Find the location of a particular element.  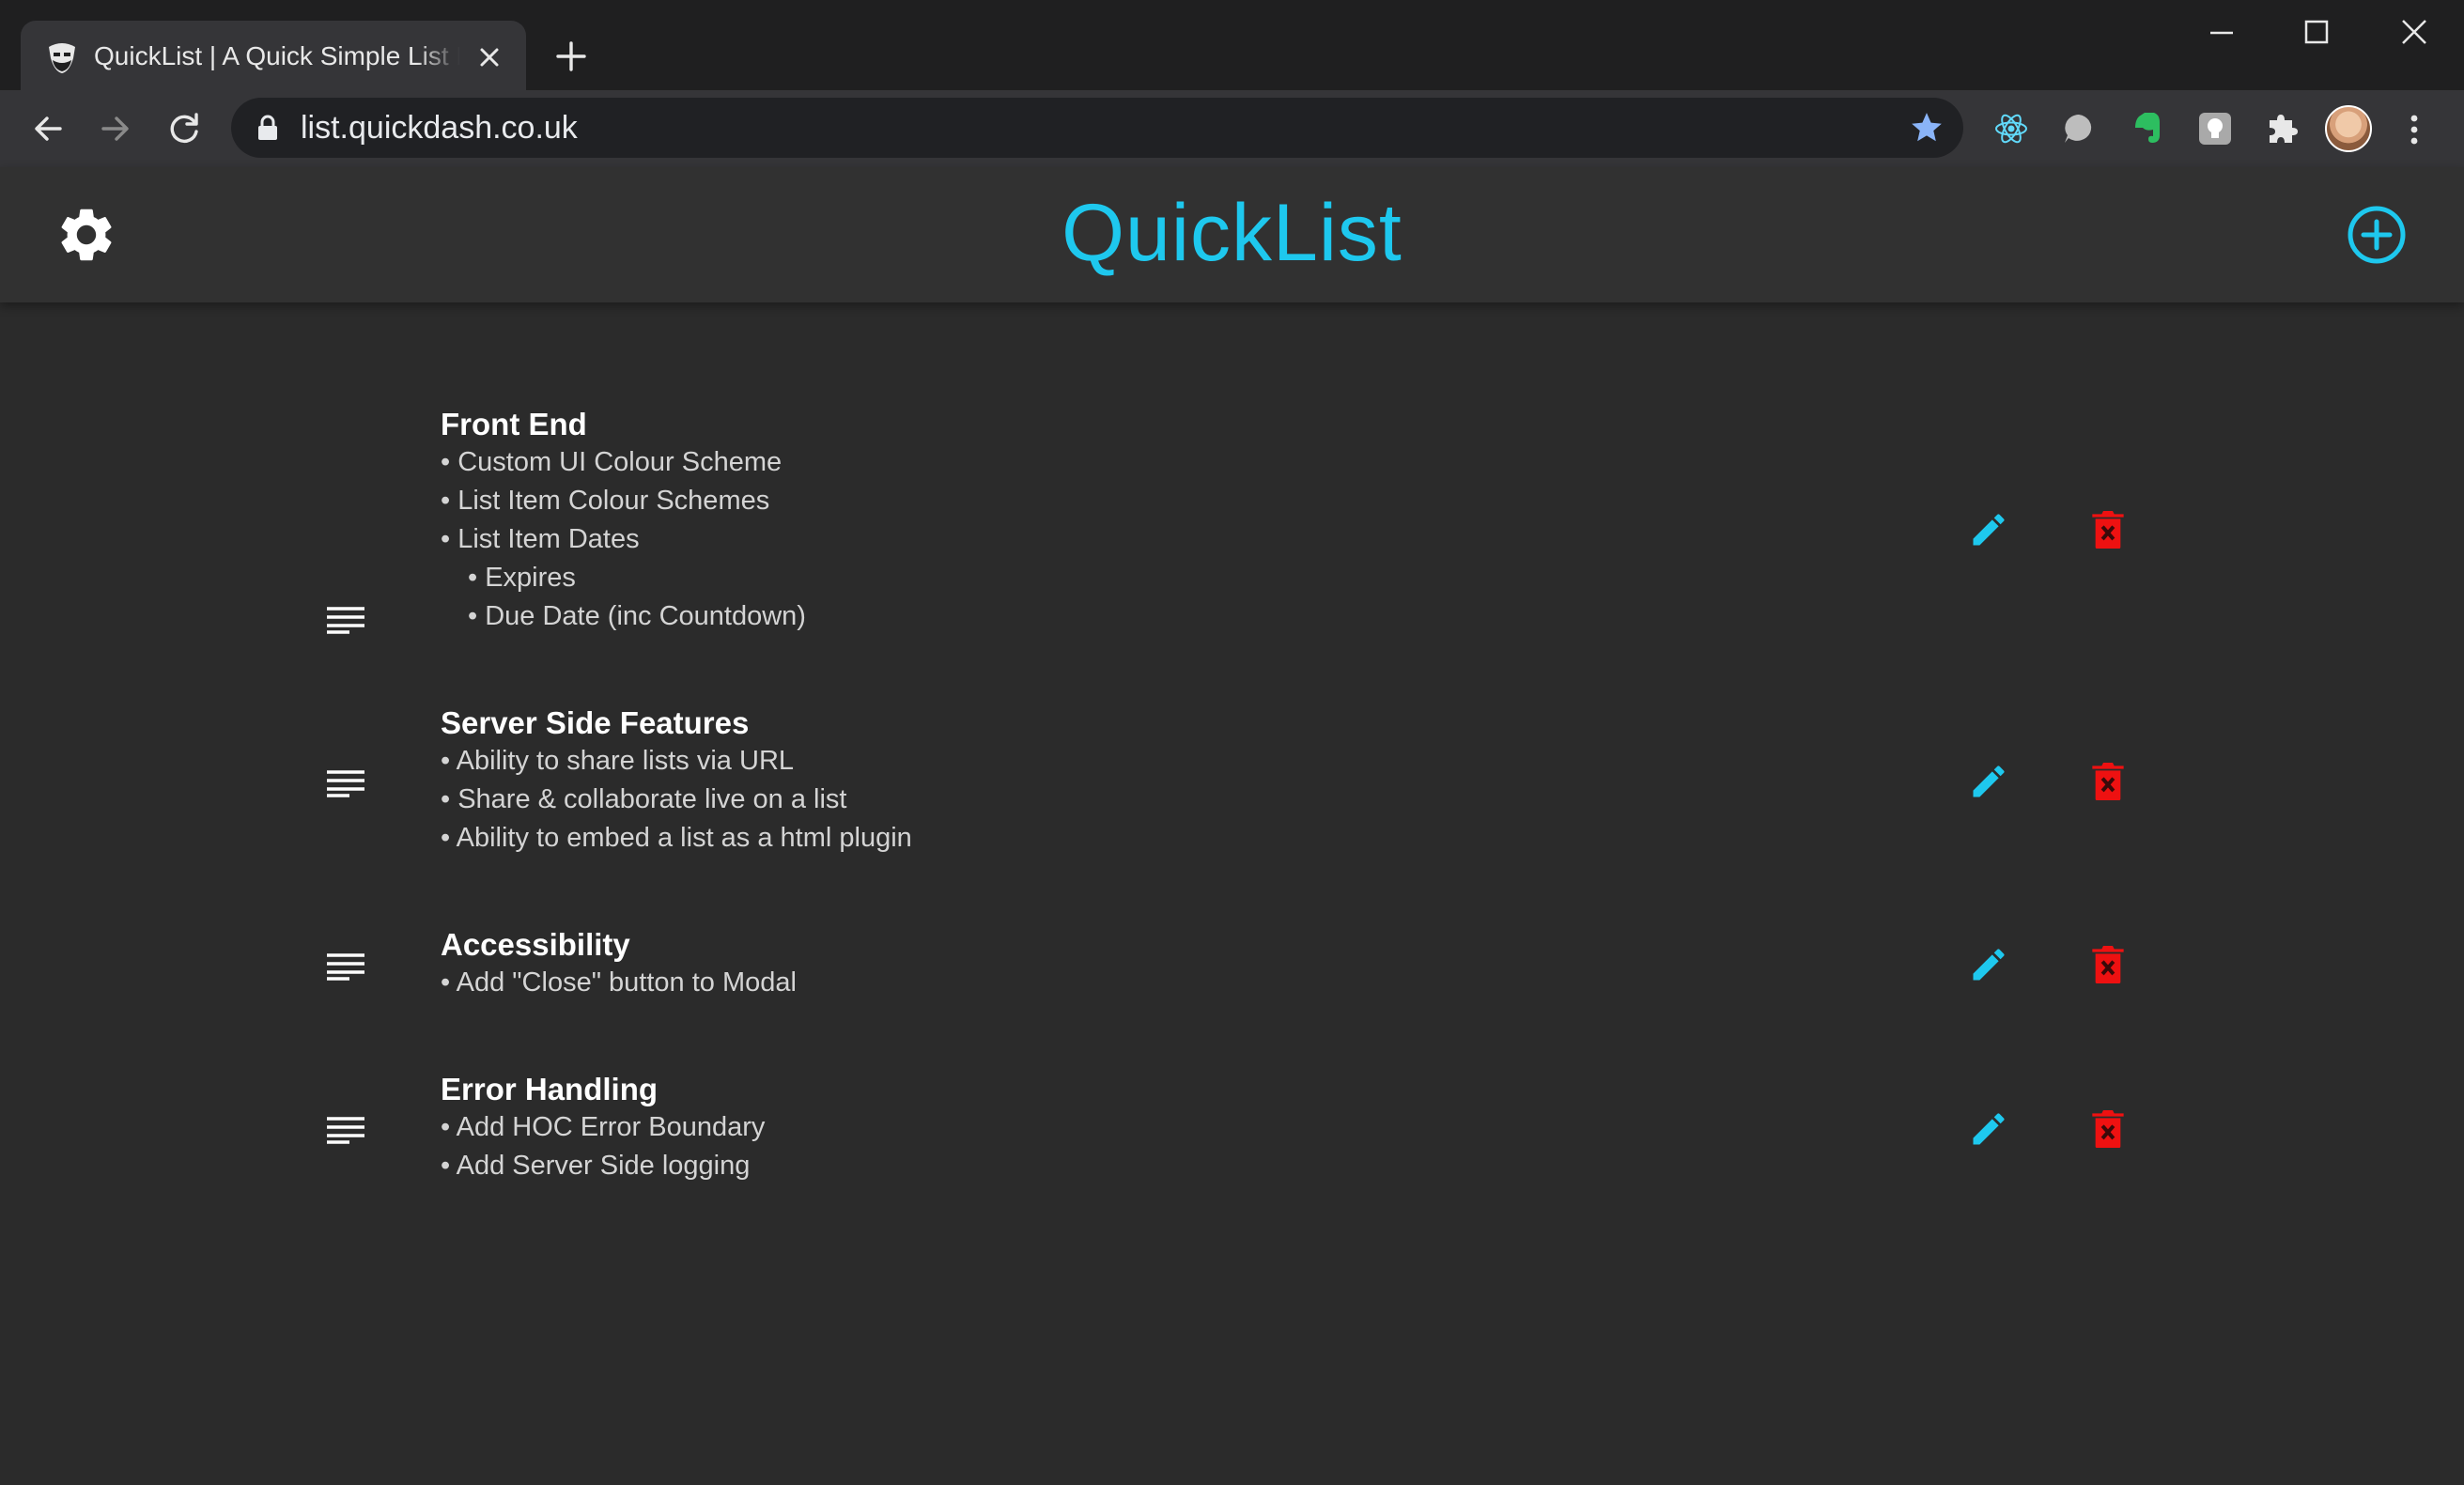

bookmark-star-icon is located at coordinates (1927, 128).